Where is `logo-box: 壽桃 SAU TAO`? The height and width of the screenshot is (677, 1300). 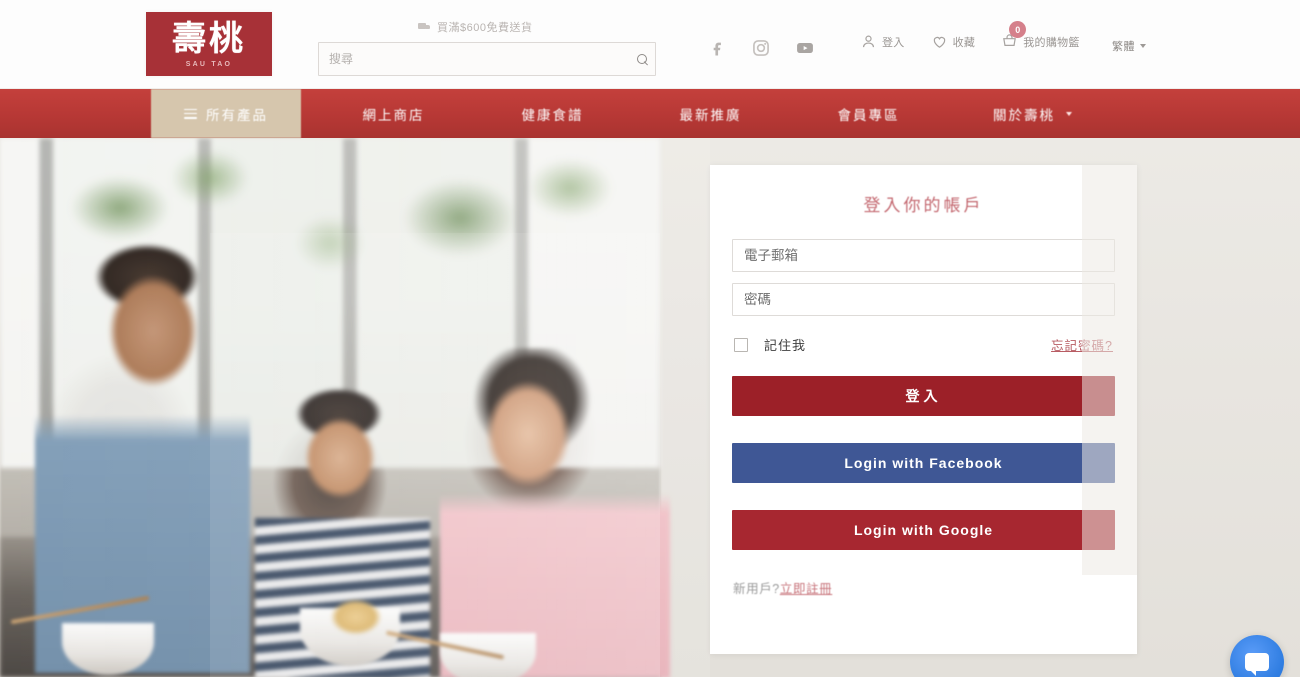
logo-box: 壽桃 SAU TAO is located at coordinates (209, 44).